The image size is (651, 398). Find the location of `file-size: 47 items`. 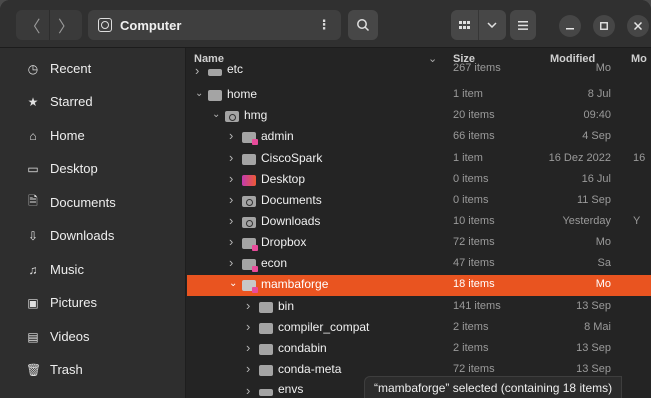

file-size: 47 items is located at coordinates (474, 263).